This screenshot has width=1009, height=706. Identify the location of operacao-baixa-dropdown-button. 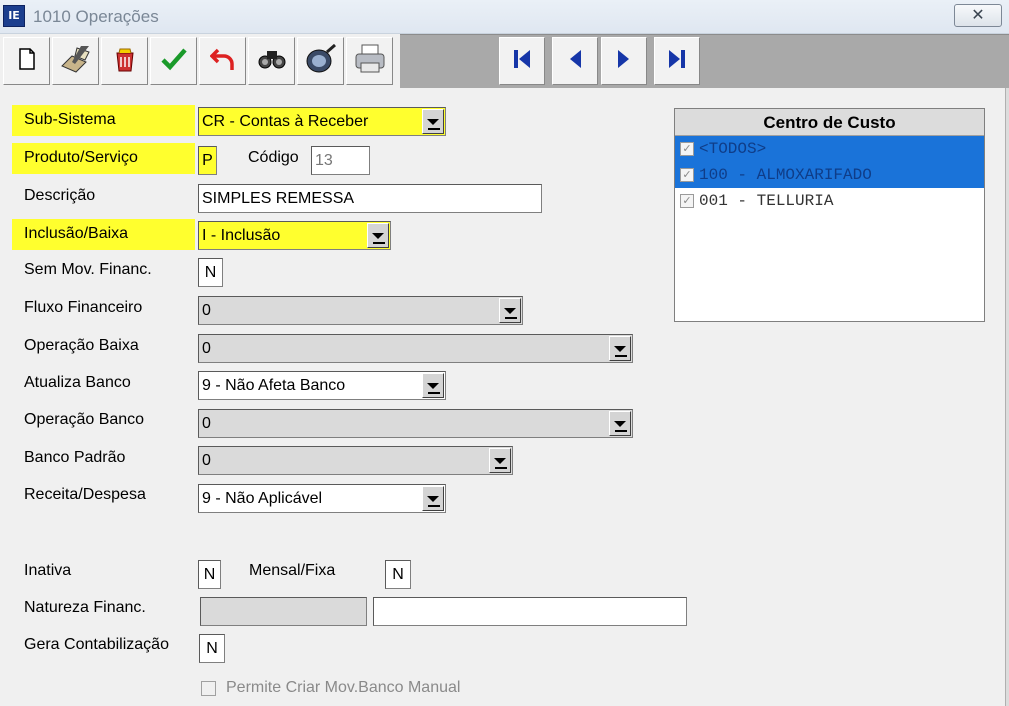
(620, 348).